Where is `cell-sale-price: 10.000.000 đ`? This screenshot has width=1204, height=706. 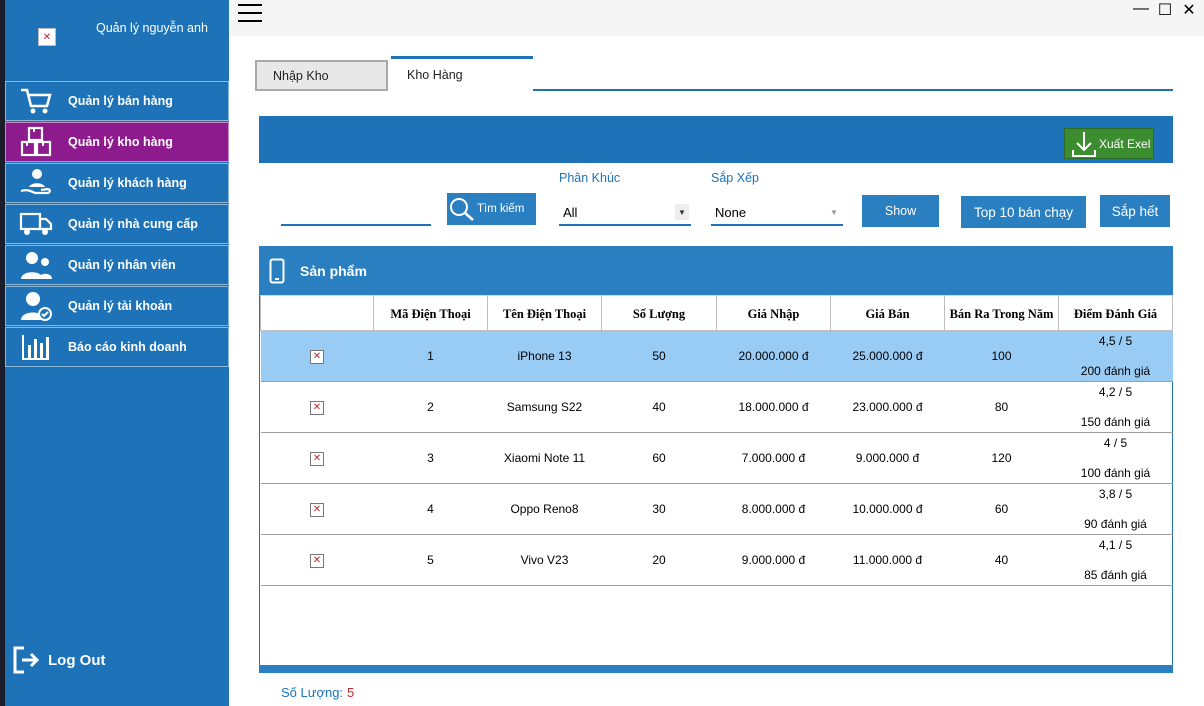 cell-sale-price: 10.000.000 đ is located at coordinates (887, 509).